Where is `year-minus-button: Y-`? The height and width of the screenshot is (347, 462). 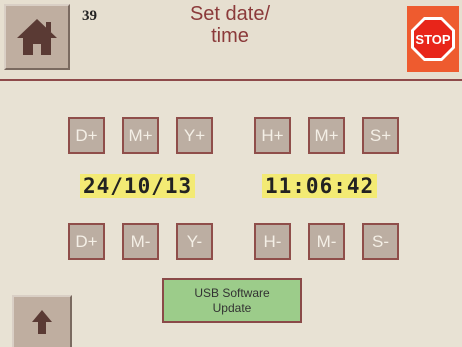 year-minus-button: Y- is located at coordinates (194, 241).